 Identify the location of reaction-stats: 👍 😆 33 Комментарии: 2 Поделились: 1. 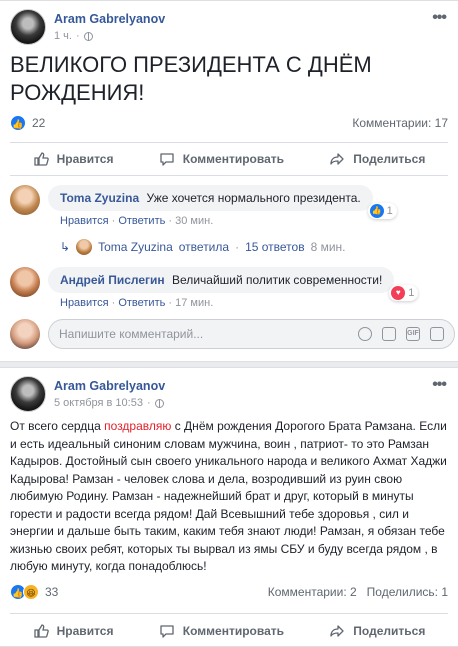
(229, 592).